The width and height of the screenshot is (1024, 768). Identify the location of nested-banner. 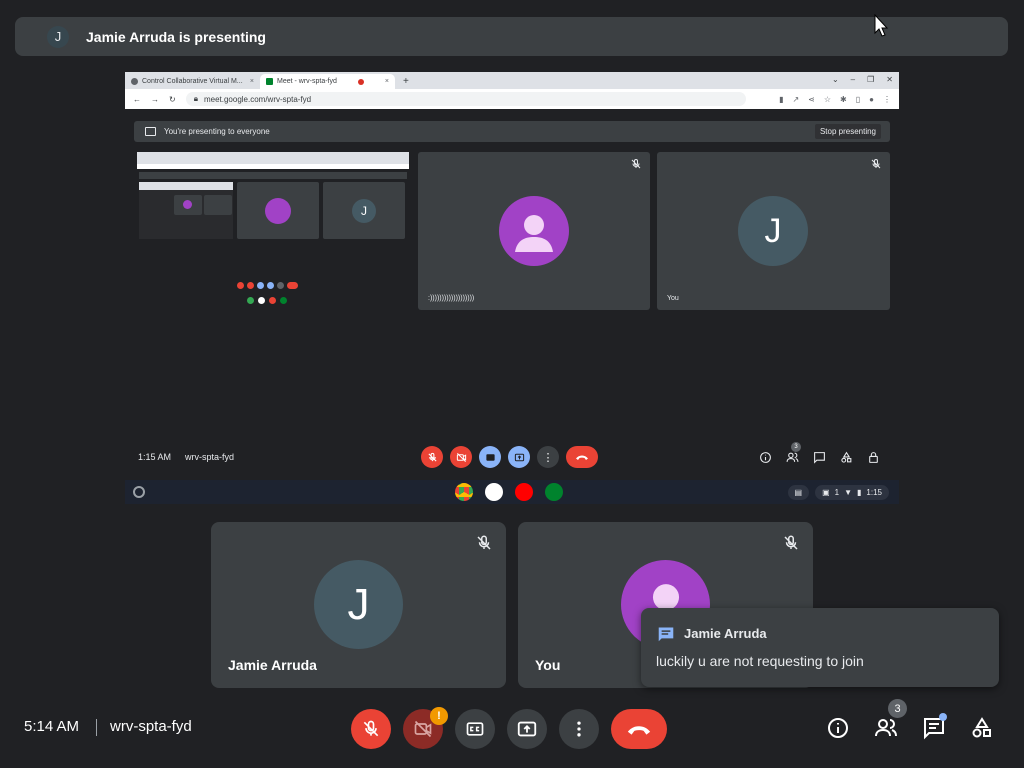
(273, 175).